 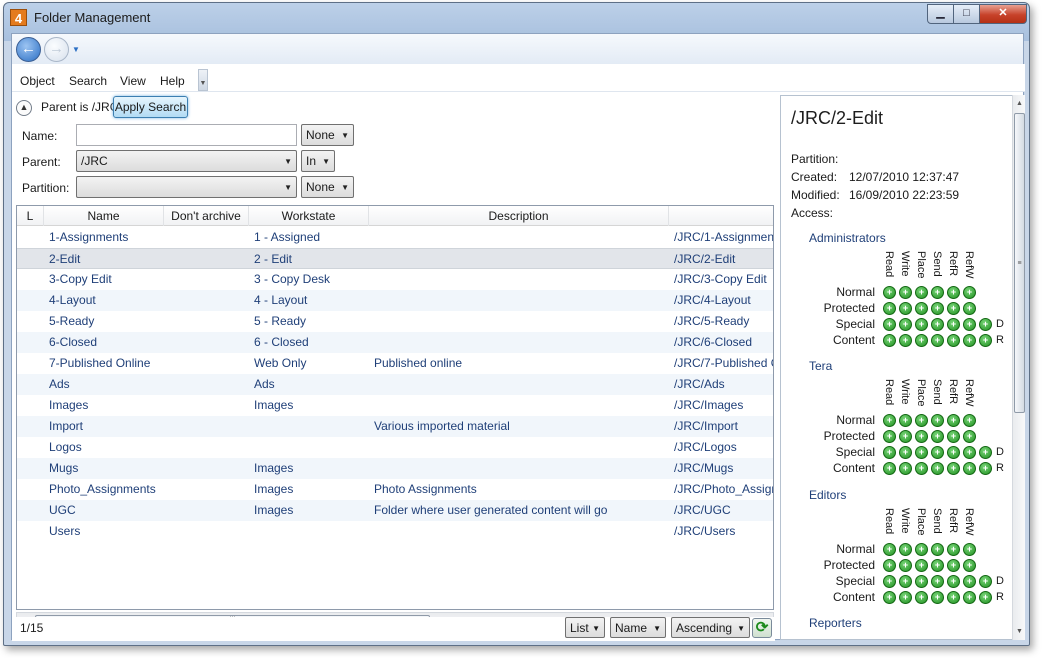 I want to click on collapse-up-icon: ▲, so click(x=24, y=108).